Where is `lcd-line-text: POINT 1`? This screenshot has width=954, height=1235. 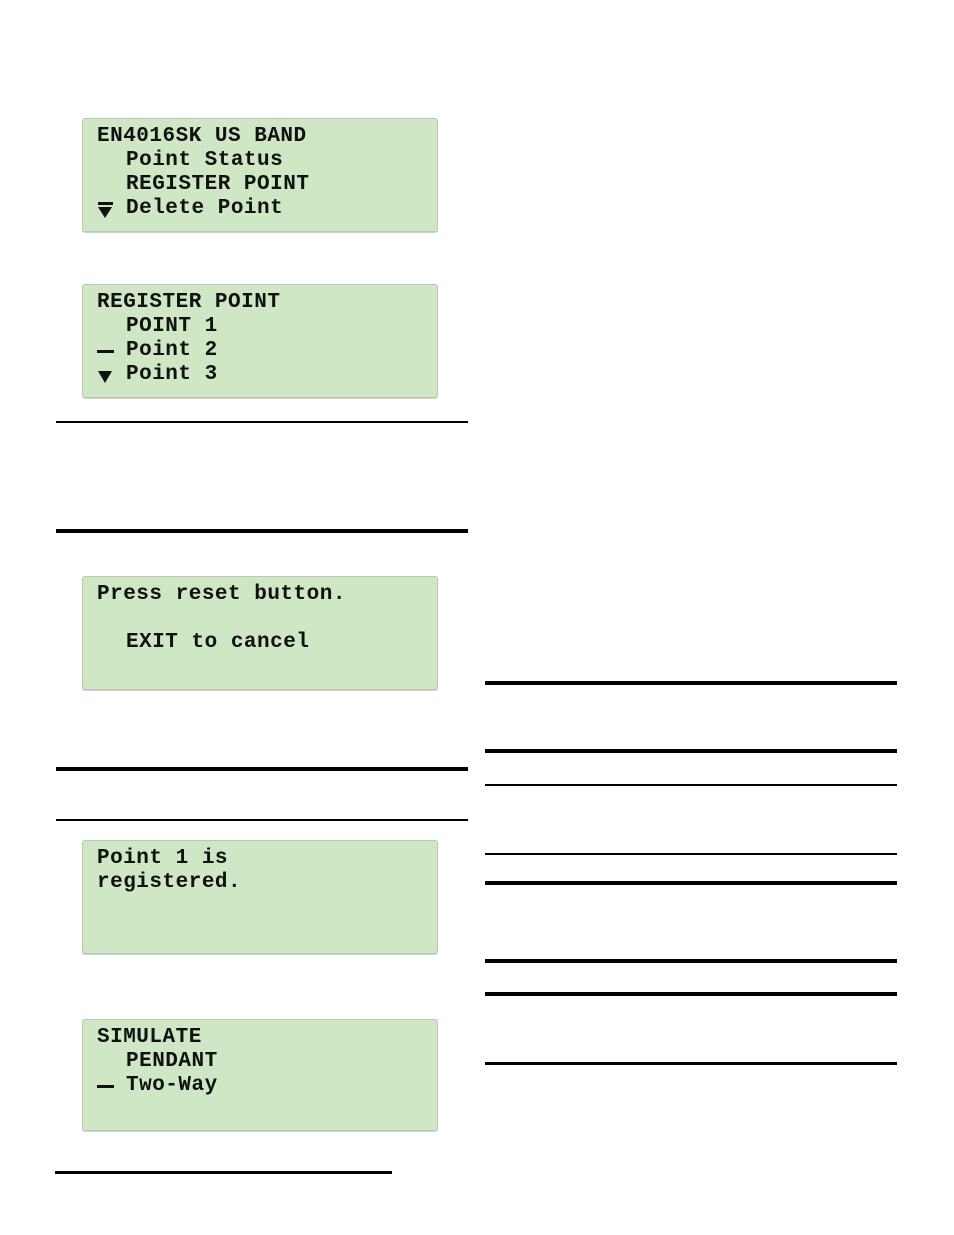
lcd-line-text: POINT 1 is located at coordinates (172, 326).